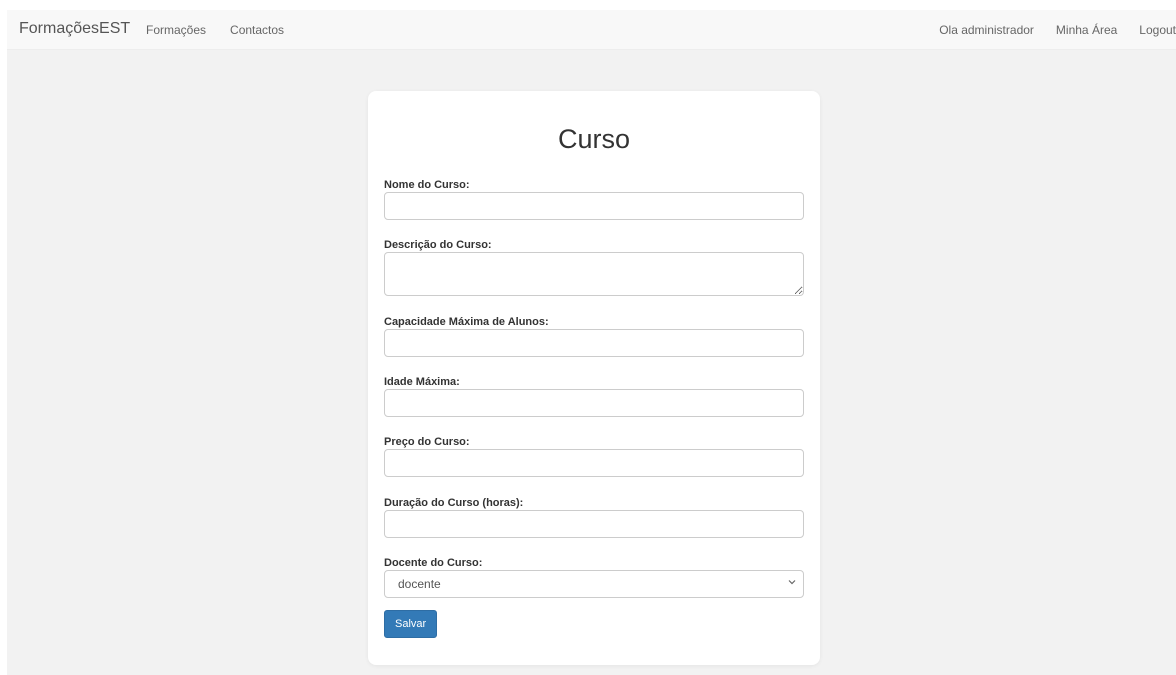 This screenshot has width=1176, height=675. Describe the element at coordinates (427, 442) in the screenshot. I see `course-price-label: Preço do Curso:` at that location.